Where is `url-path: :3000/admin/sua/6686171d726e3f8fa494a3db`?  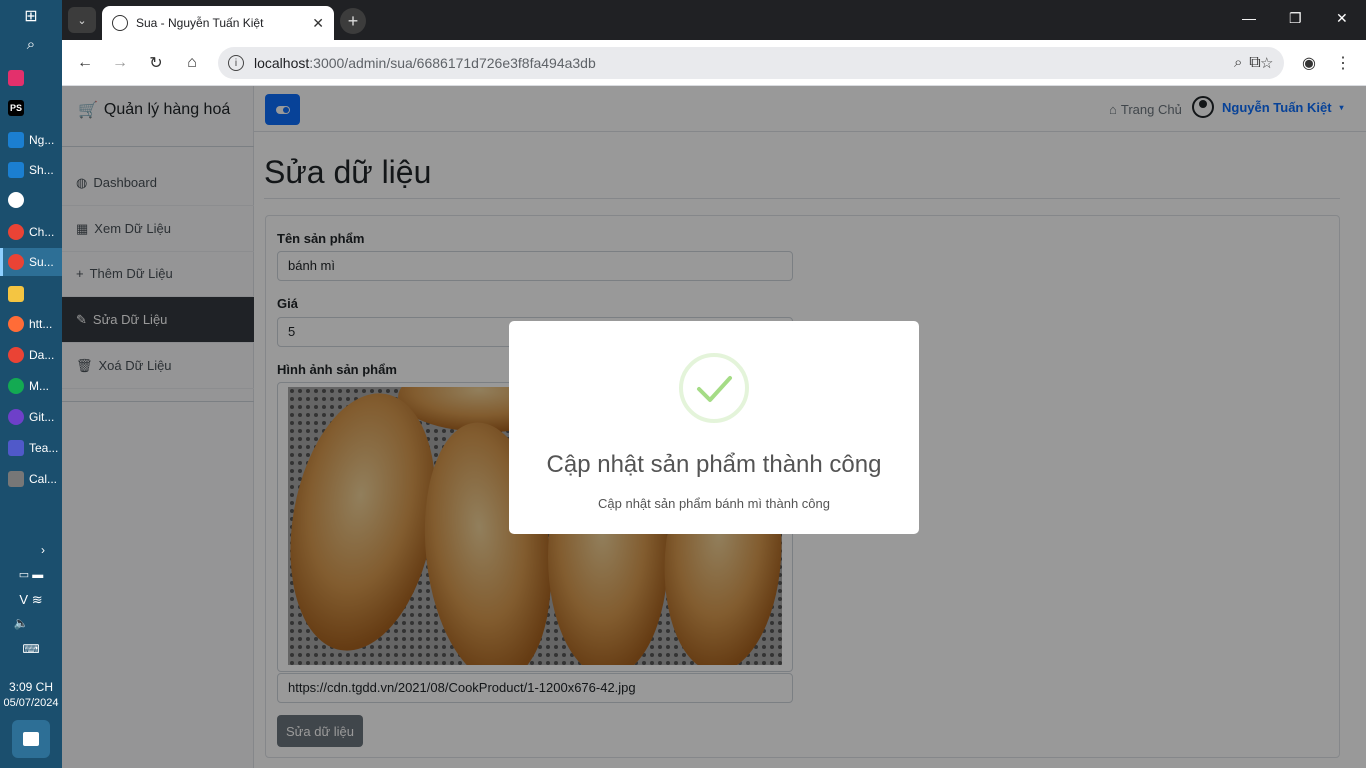 url-path: :3000/admin/sua/6686171d726e3f8fa494a3db is located at coordinates (452, 63).